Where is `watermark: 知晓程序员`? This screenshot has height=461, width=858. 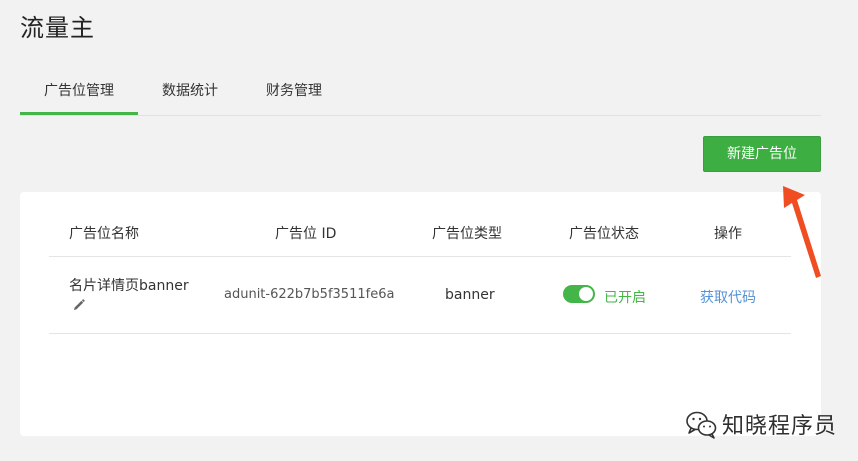 watermark: 知晓程序员 is located at coordinates (760, 424).